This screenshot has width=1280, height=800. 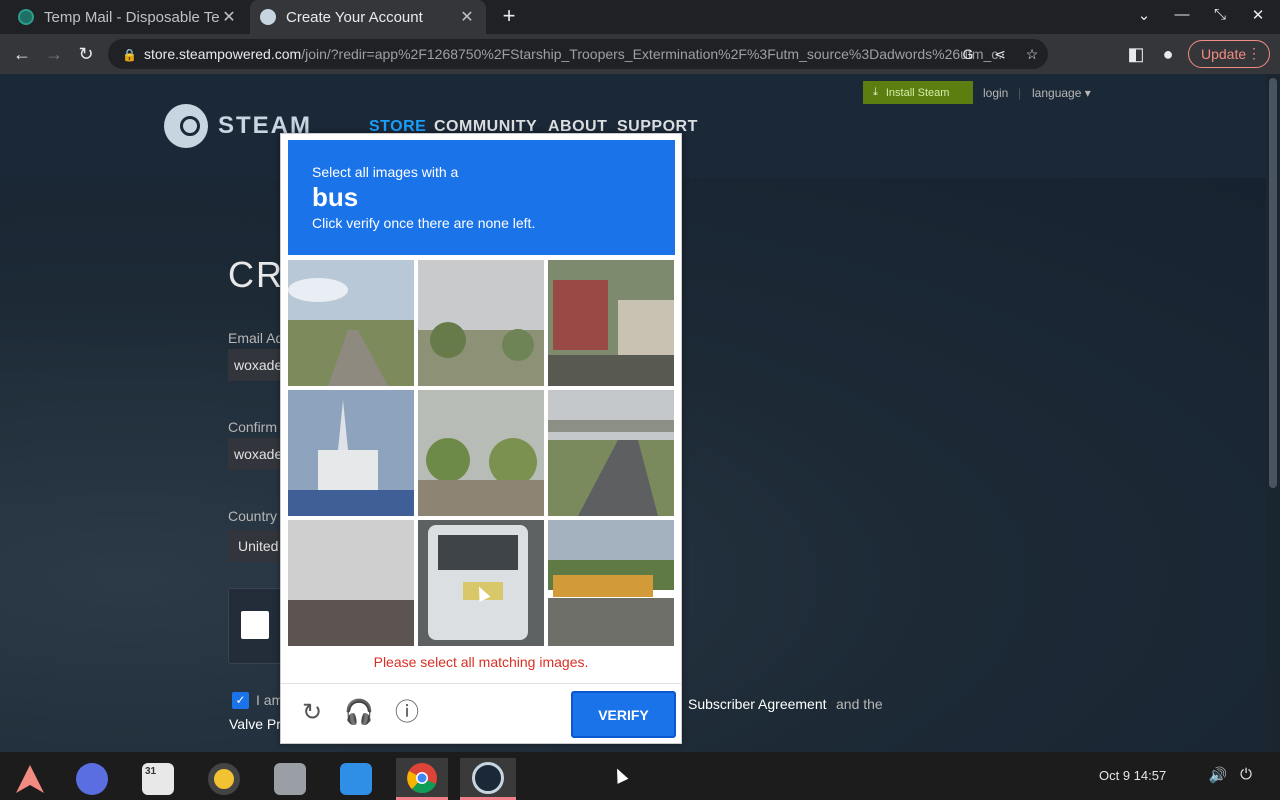 I want to click on share-icon: ⋖, so click(x=1000, y=54).